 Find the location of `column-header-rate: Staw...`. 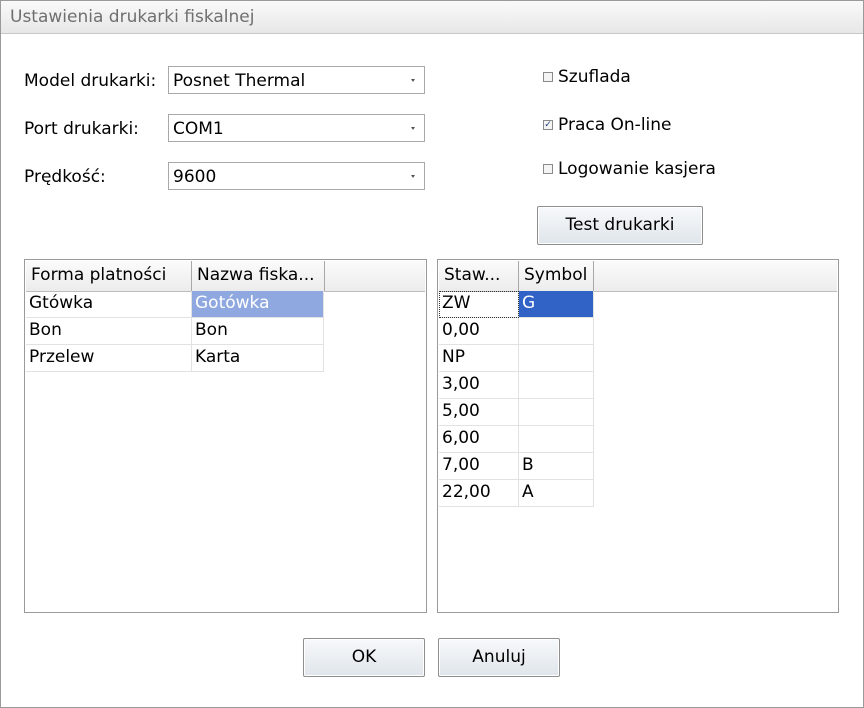

column-header-rate: Staw... is located at coordinates (479, 276).